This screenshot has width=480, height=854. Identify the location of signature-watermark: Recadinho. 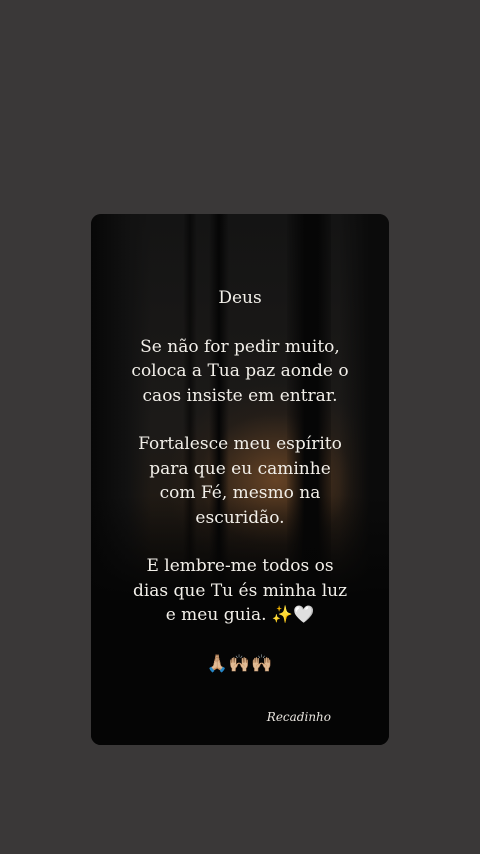
(298, 717).